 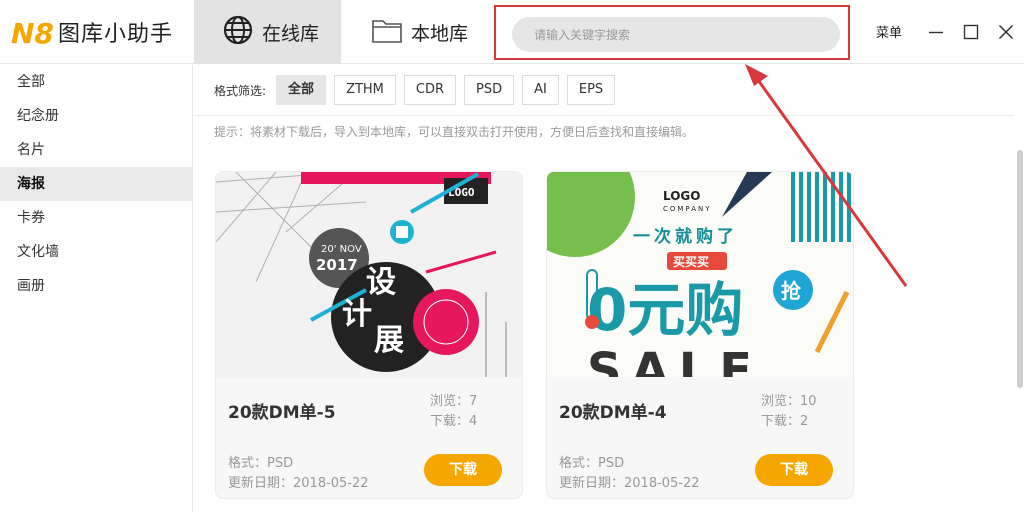 I want to click on card-views: 浏览：10, so click(x=789, y=401).